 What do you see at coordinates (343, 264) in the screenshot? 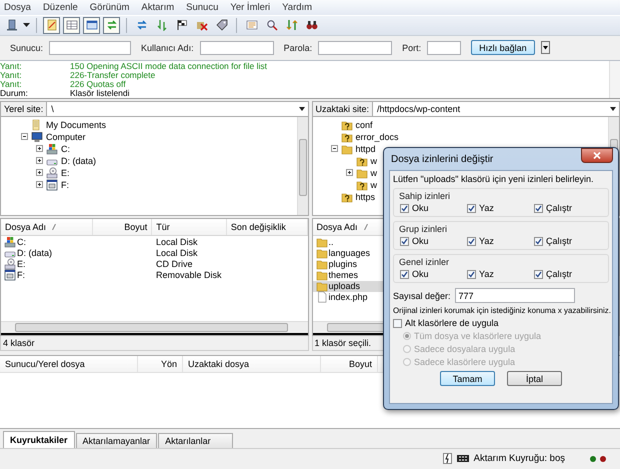
I see `file-name: plugins` at bounding box center [343, 264].